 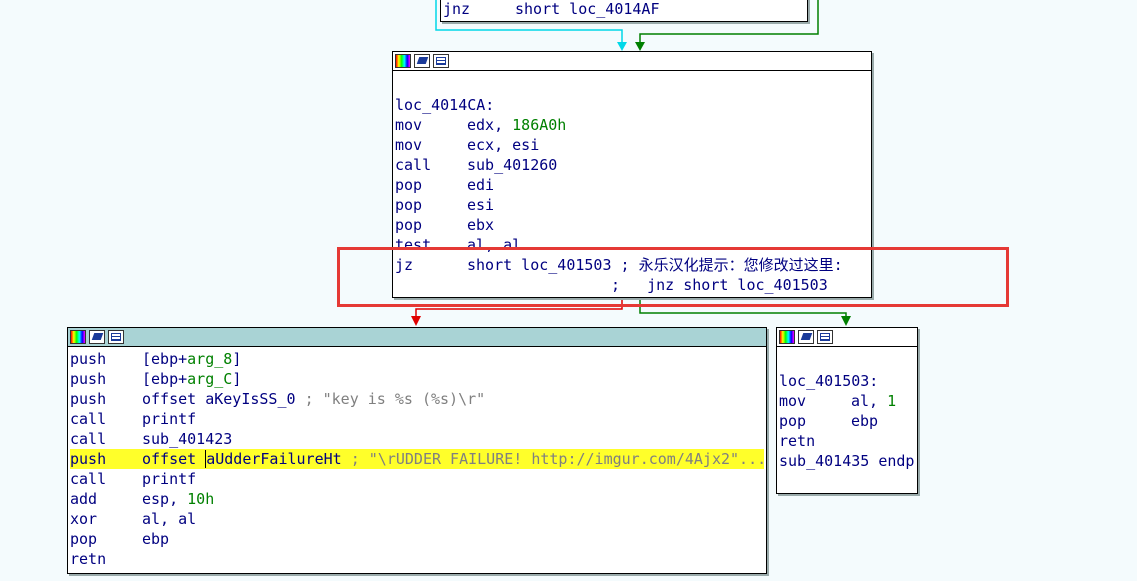 What do you see at coordinates (84, 519) in the screenshot?
I see `mnemonic: xor` at bounding box center [84, 519].